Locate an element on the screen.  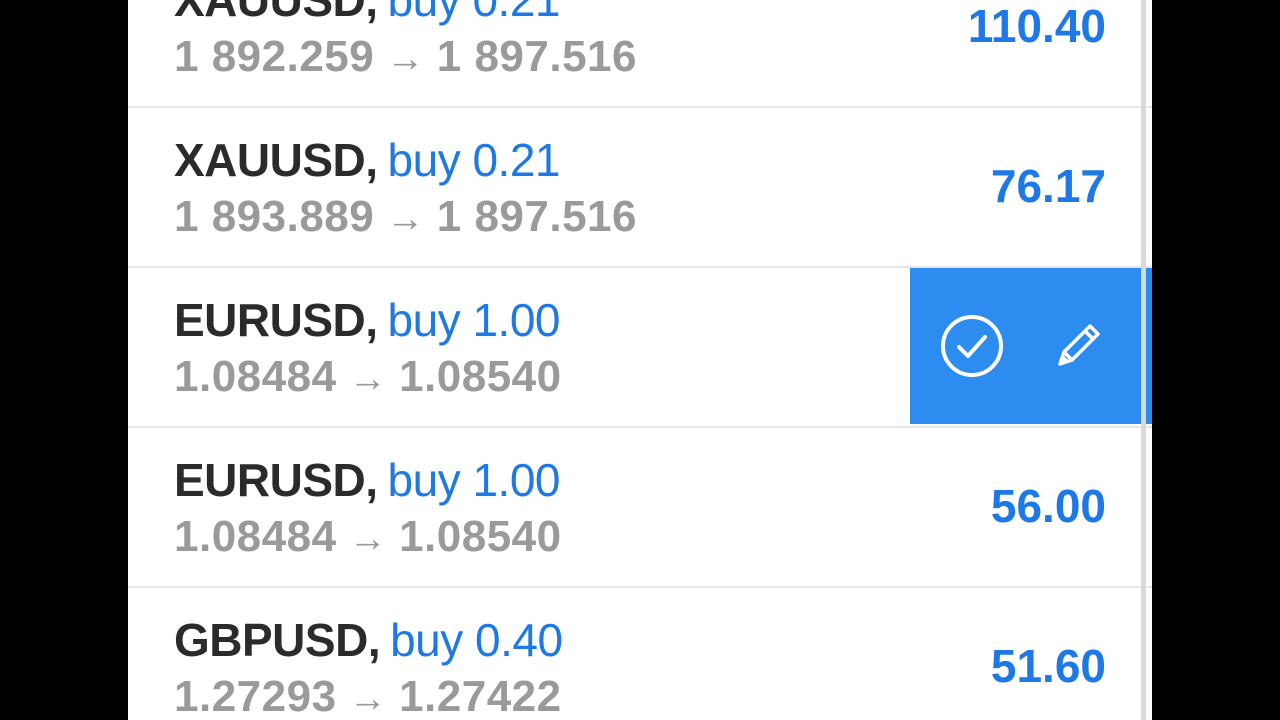
open-price: 1 892.259 is located at coordinates (274, 56).